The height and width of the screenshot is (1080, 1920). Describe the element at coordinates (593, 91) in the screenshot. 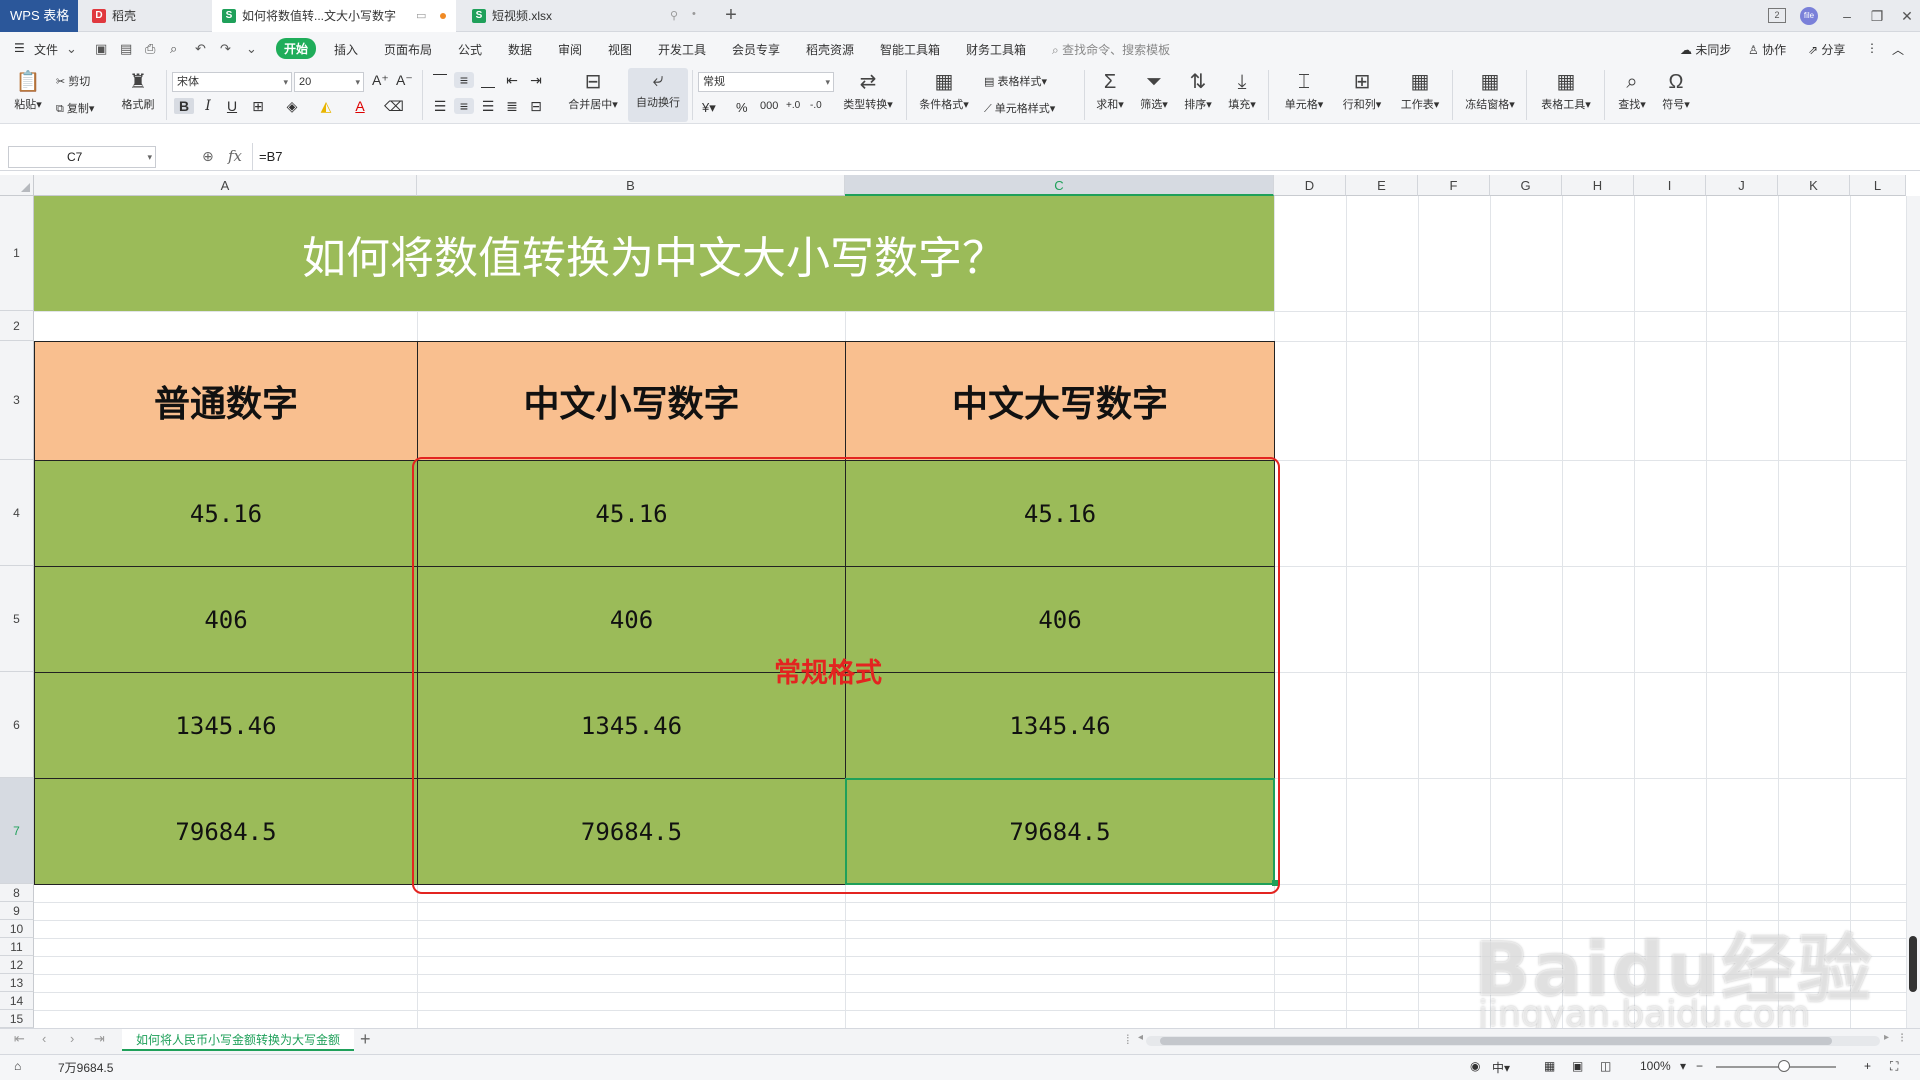

I see `merge-center-button: ⊟ 合并居中▾` at that location.